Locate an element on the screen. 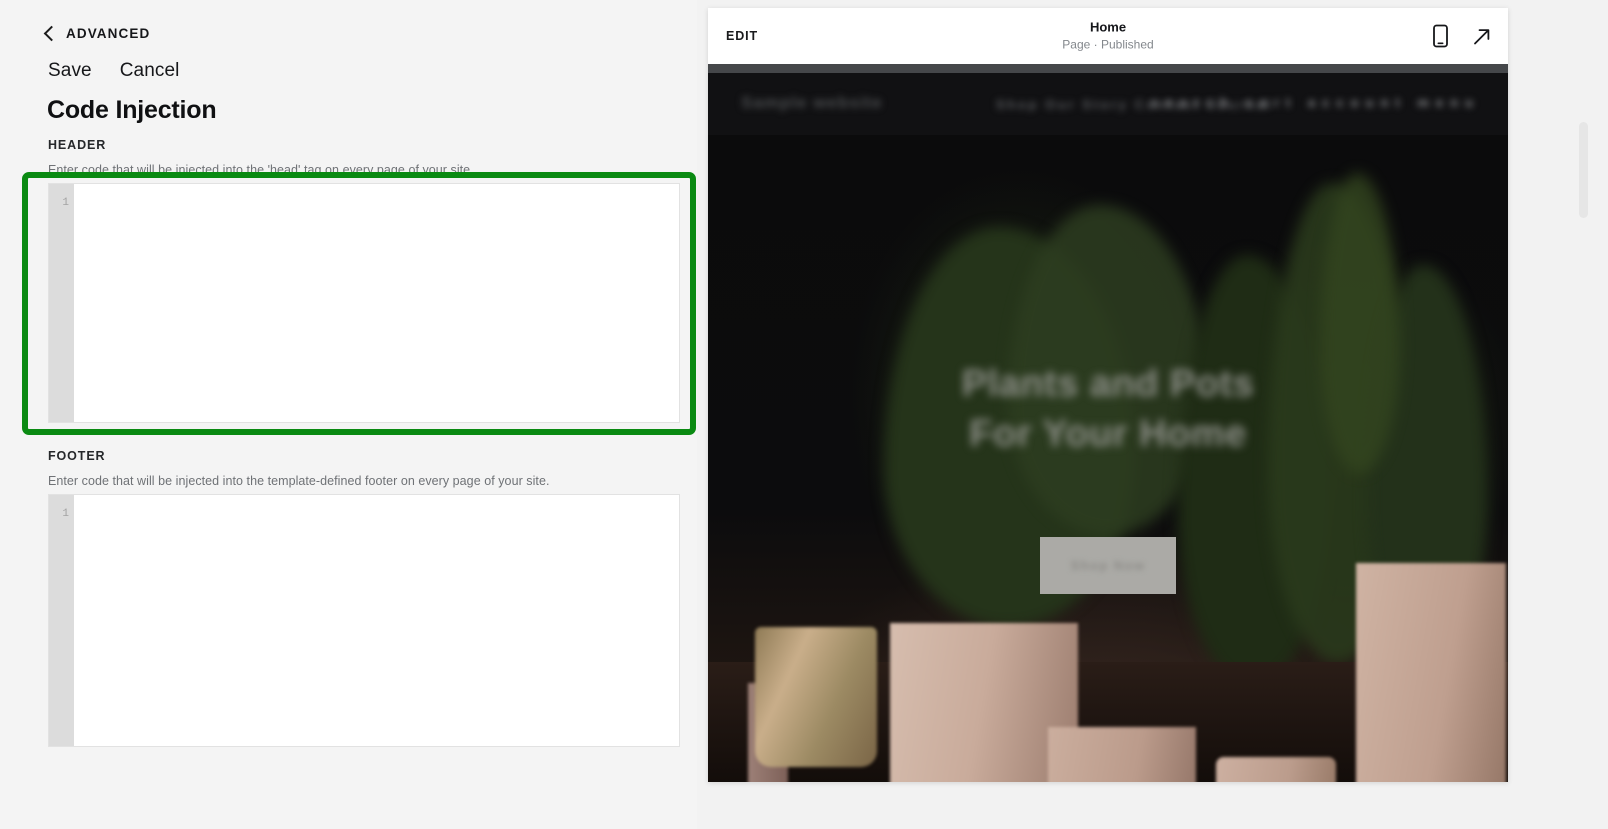 The width and height of the screenshot is (1608, 829). hero-cta-button: Shop Now is located at coordinates (1108, 565).